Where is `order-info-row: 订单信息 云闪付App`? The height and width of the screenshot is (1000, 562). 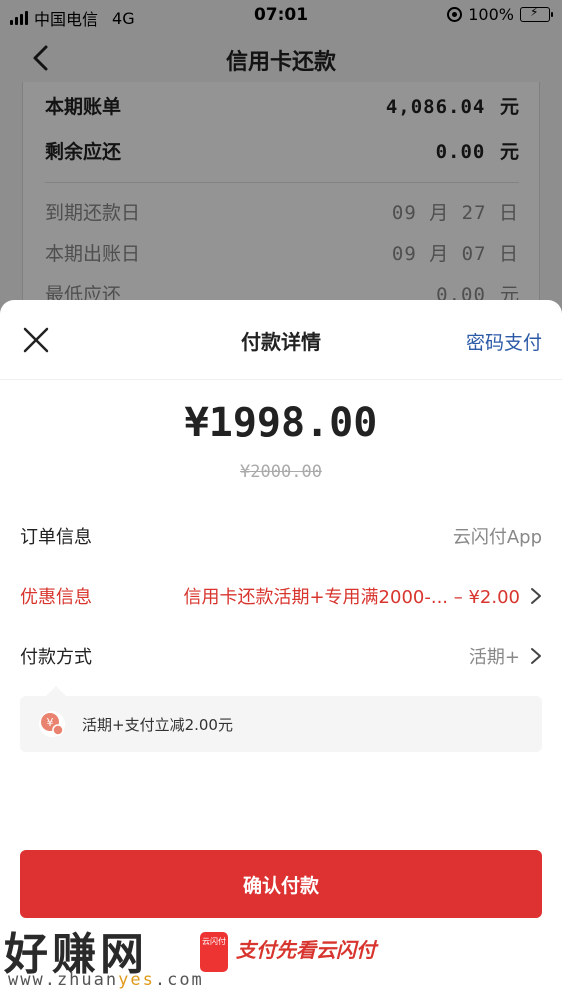 order-info-row: 订单信息 云闪付App is located at coordinates (281, 536).